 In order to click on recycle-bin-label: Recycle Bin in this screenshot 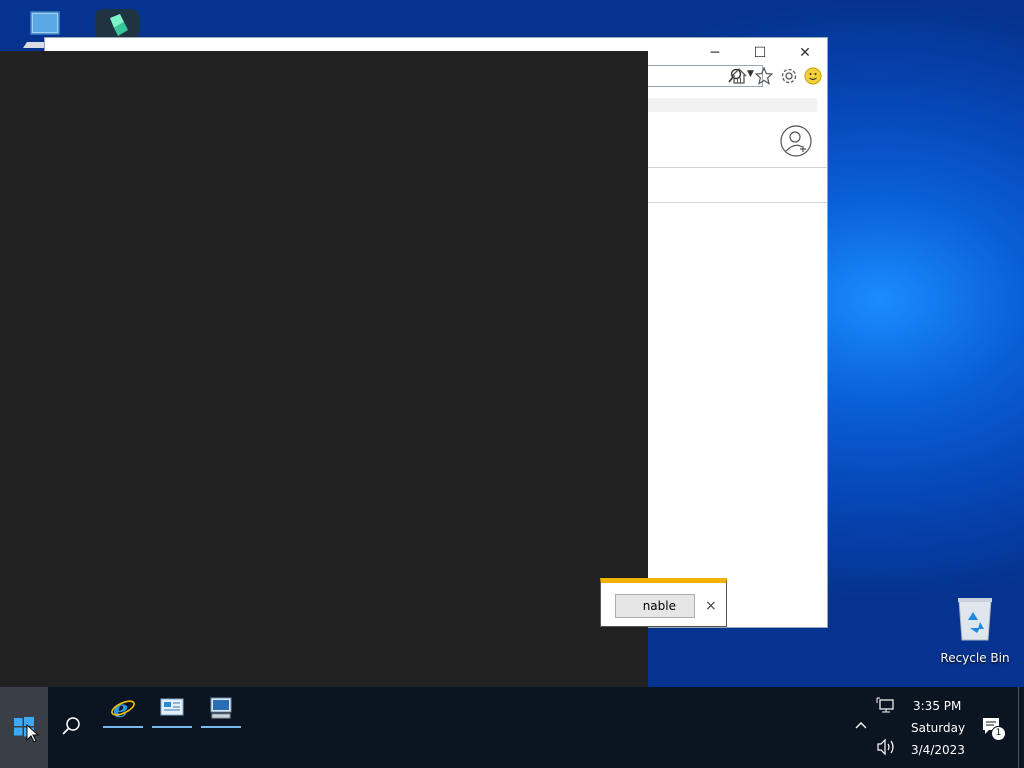, I will do `click(975, 658)`.